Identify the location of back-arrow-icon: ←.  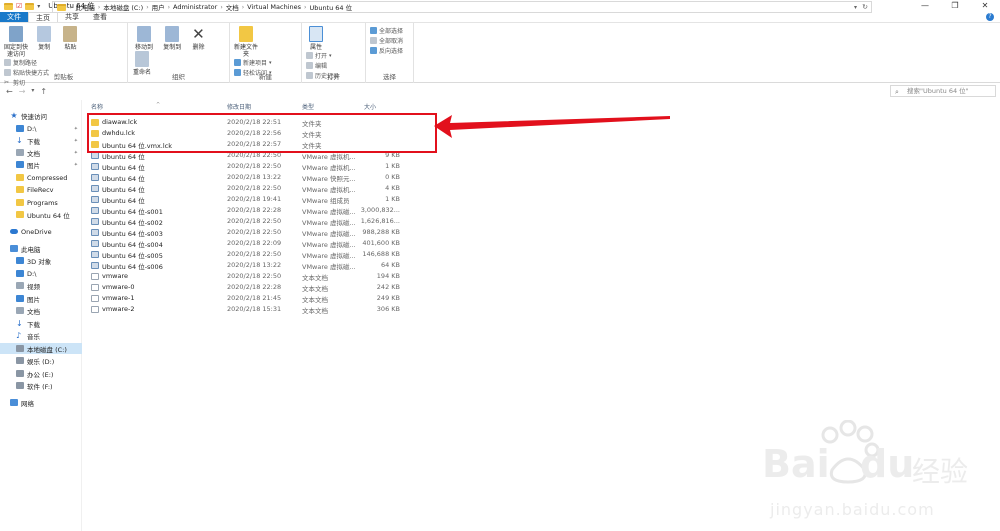
(9, 91).